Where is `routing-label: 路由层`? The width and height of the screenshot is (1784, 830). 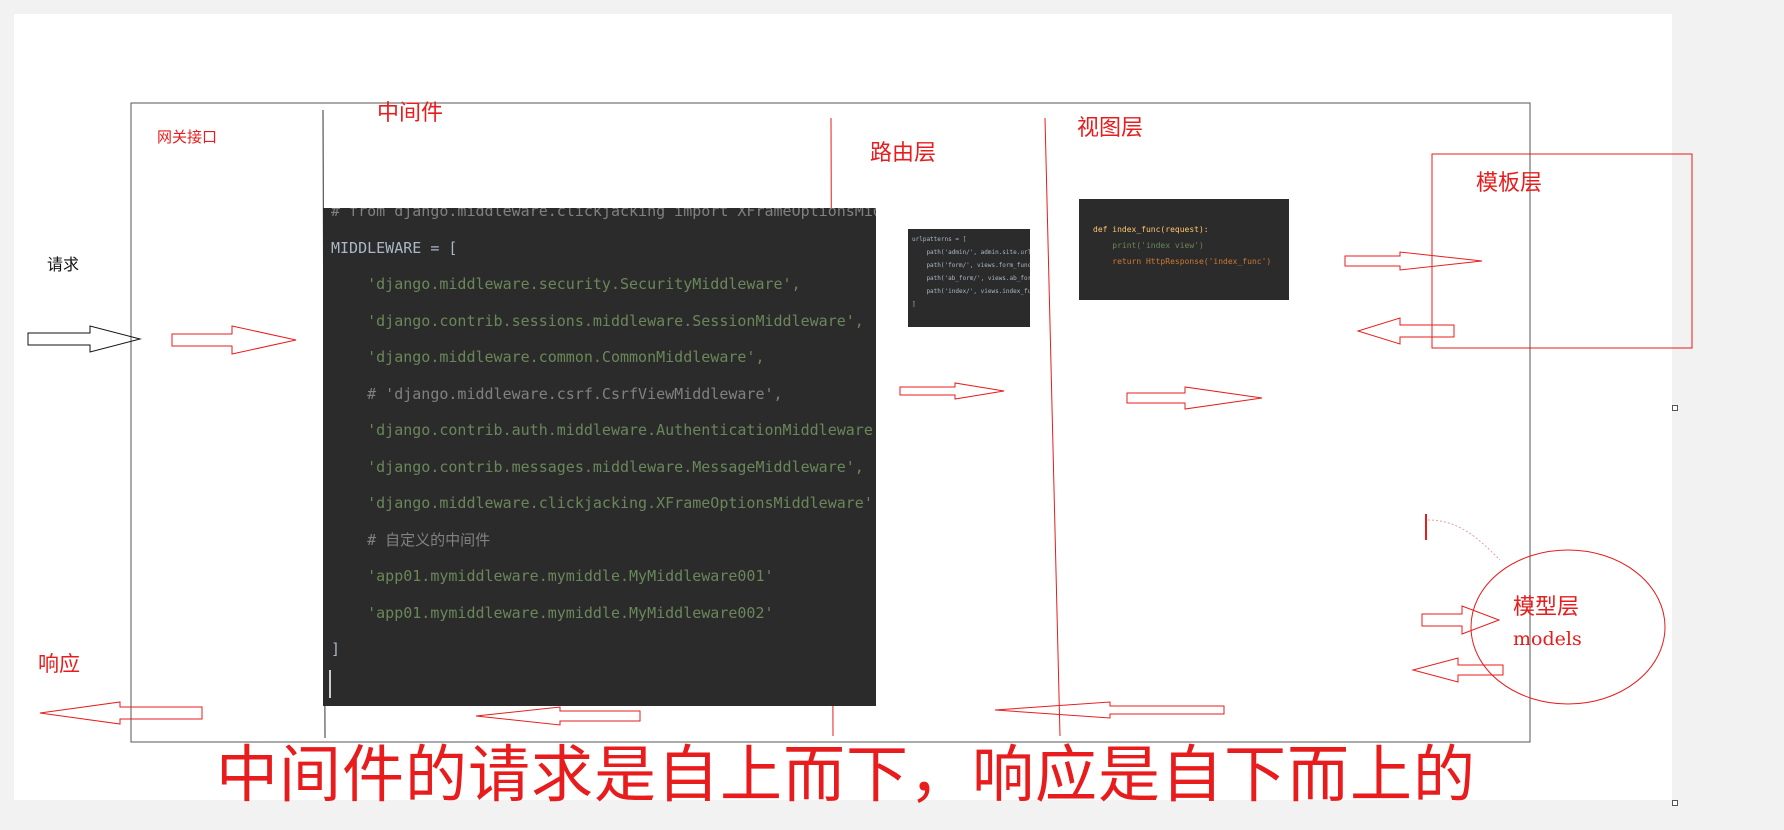 routing-label: 路由层 is located at coordinates (903, 153).